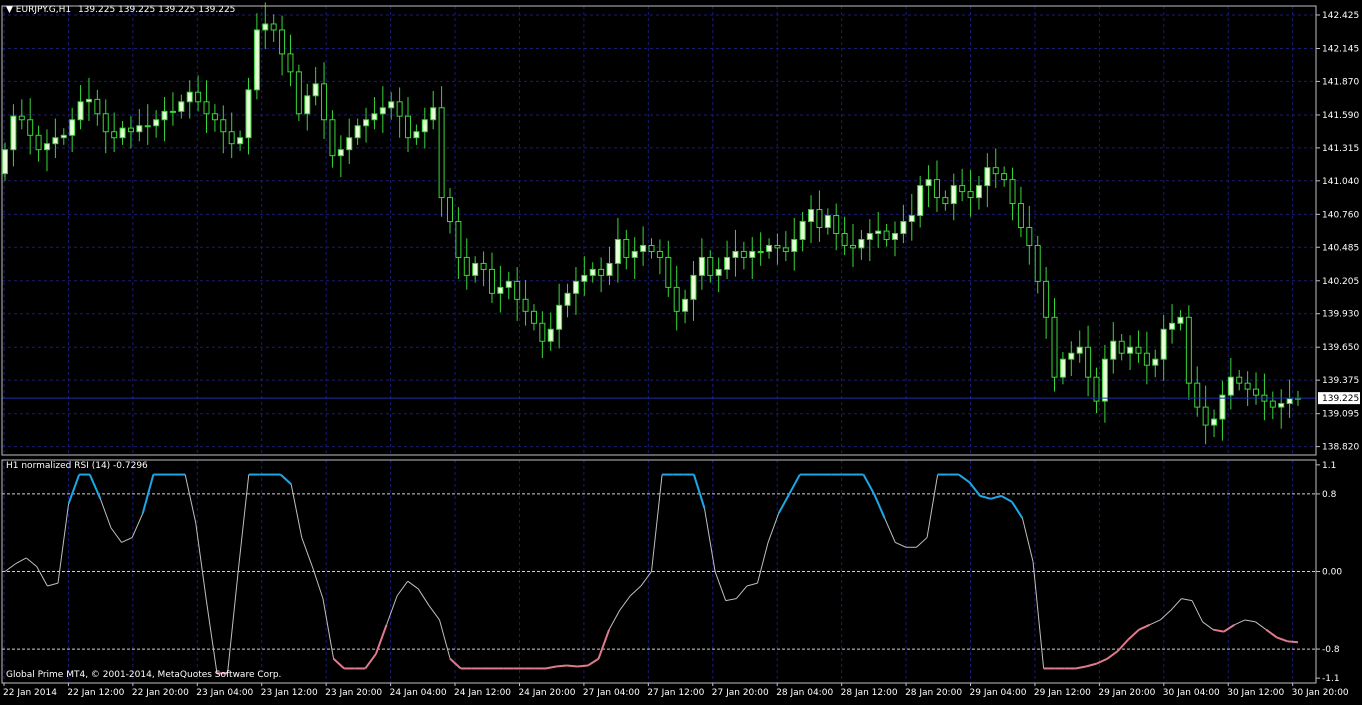 Image resolution: width=1362 pixels, height=705 pixels. I want to click on indicator-axis: 1.1 0.8 0.00 -0.8 -1.1, so click(1329, 572).